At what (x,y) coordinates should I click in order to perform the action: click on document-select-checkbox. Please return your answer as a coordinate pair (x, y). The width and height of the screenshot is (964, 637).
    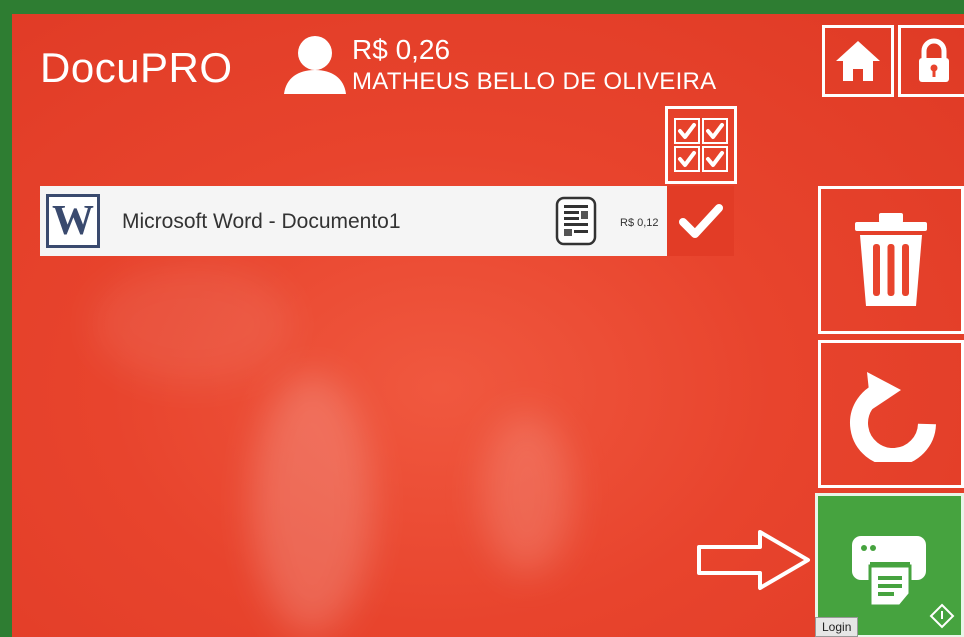
    Looking at the image, I should click on (700, 221).